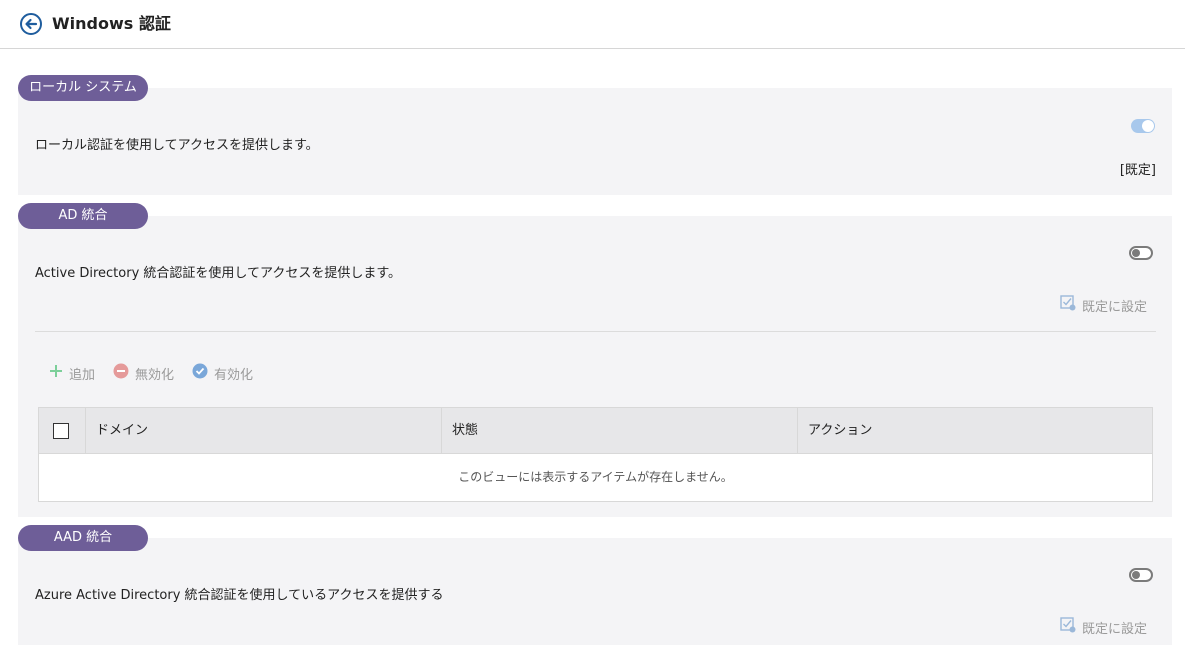 Image resolution: width=1185 pixels, height=663 pixels. Describe the element at coordinates (595, 331) in the screenshot. I see `divider` at that location.